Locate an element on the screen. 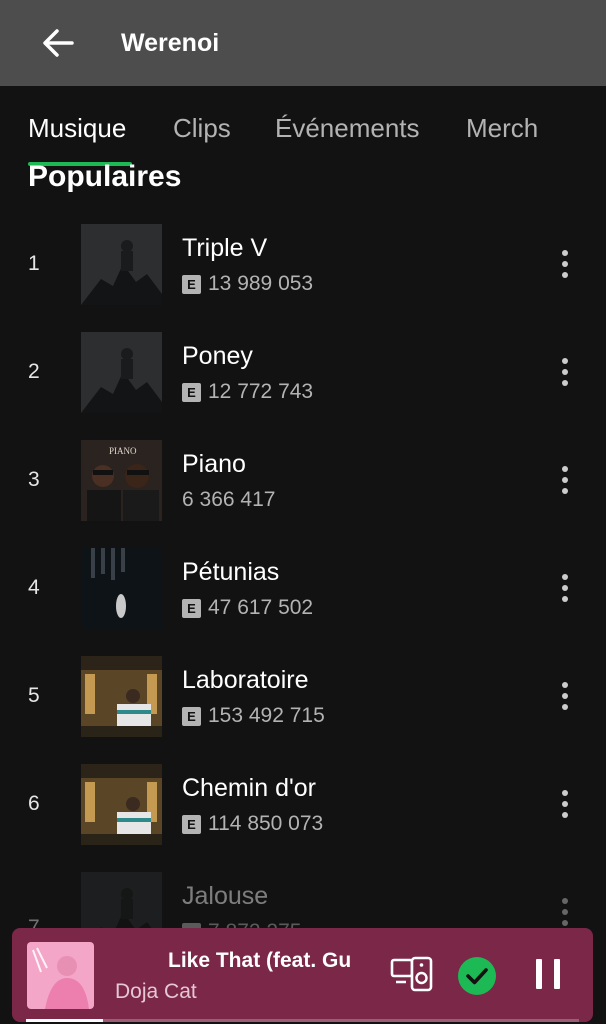  track-title: Piano is located at coordinates (214, 464).